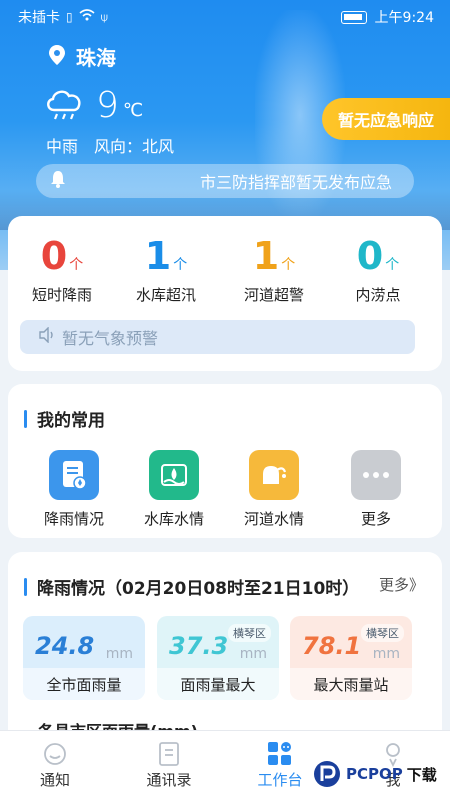 The image size is (450, 800). What do you see at coordinates (55, 754) in the screenshot?
I see `notice-icon` at bounding box center [55, 754].